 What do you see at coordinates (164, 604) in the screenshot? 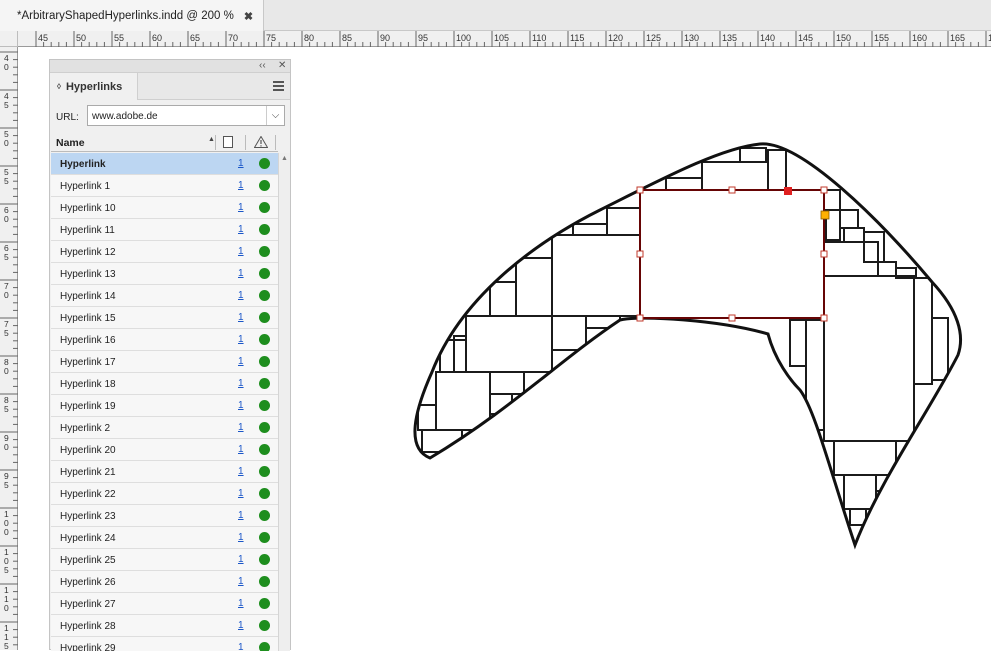
I see `hyperlink-row: Hyperlink 27 1` at bounding box center [164, 604].